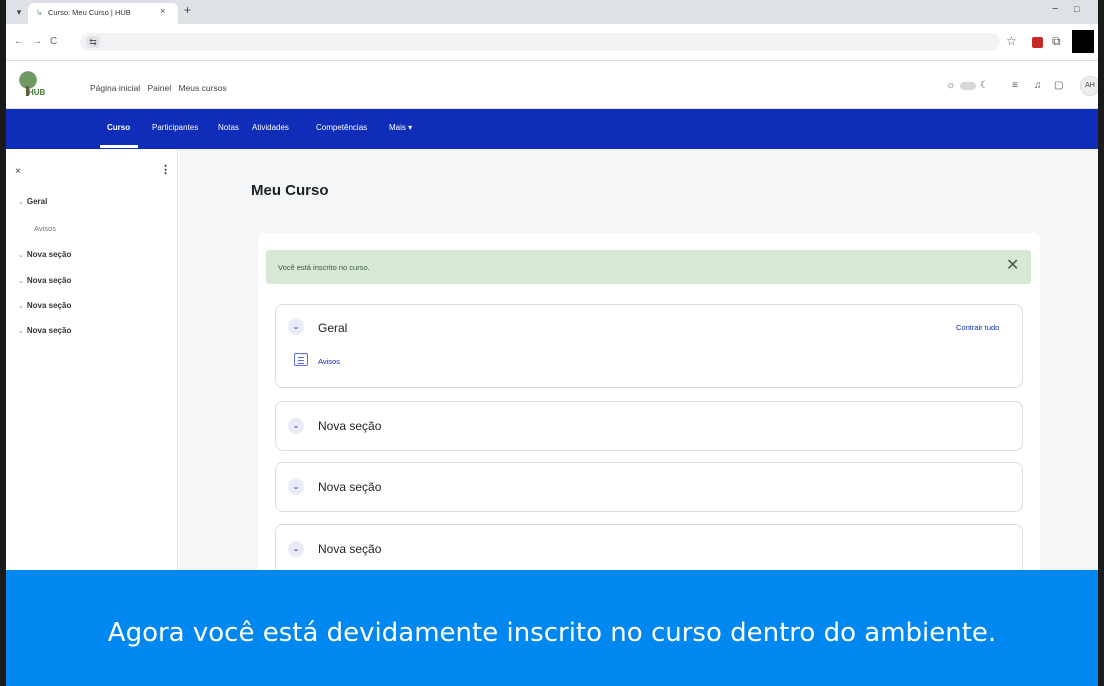  Describe the element at coordinates (187, 10) in the screenshot. I see `new-tab-button: +` at that location.